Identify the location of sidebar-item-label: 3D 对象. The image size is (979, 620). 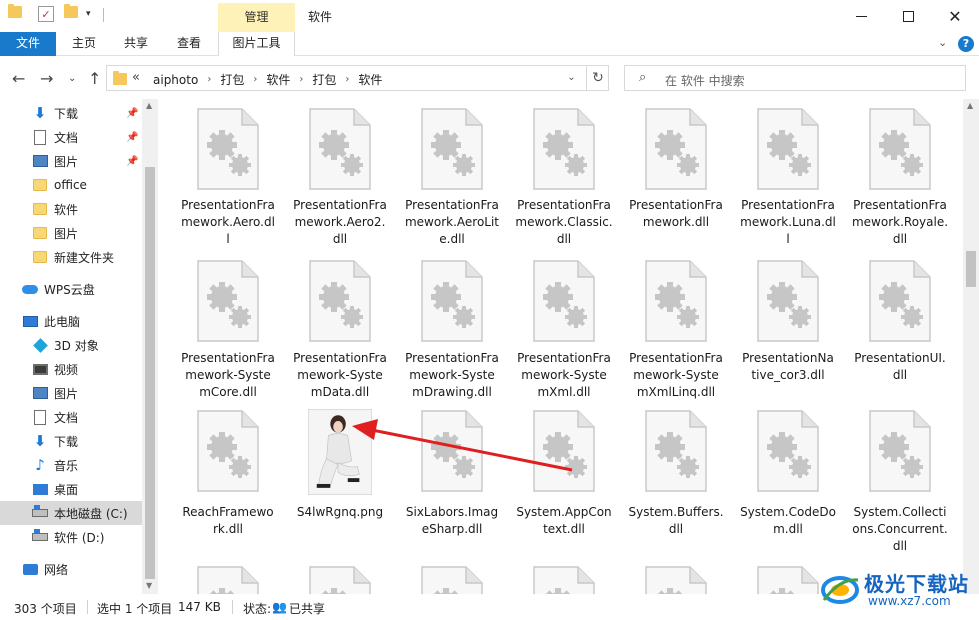
(76, 345).